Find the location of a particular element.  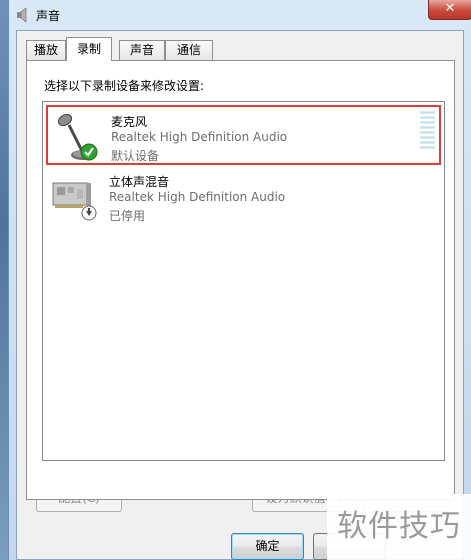

tab-label: 通信 is located at coordinates (188, 50).